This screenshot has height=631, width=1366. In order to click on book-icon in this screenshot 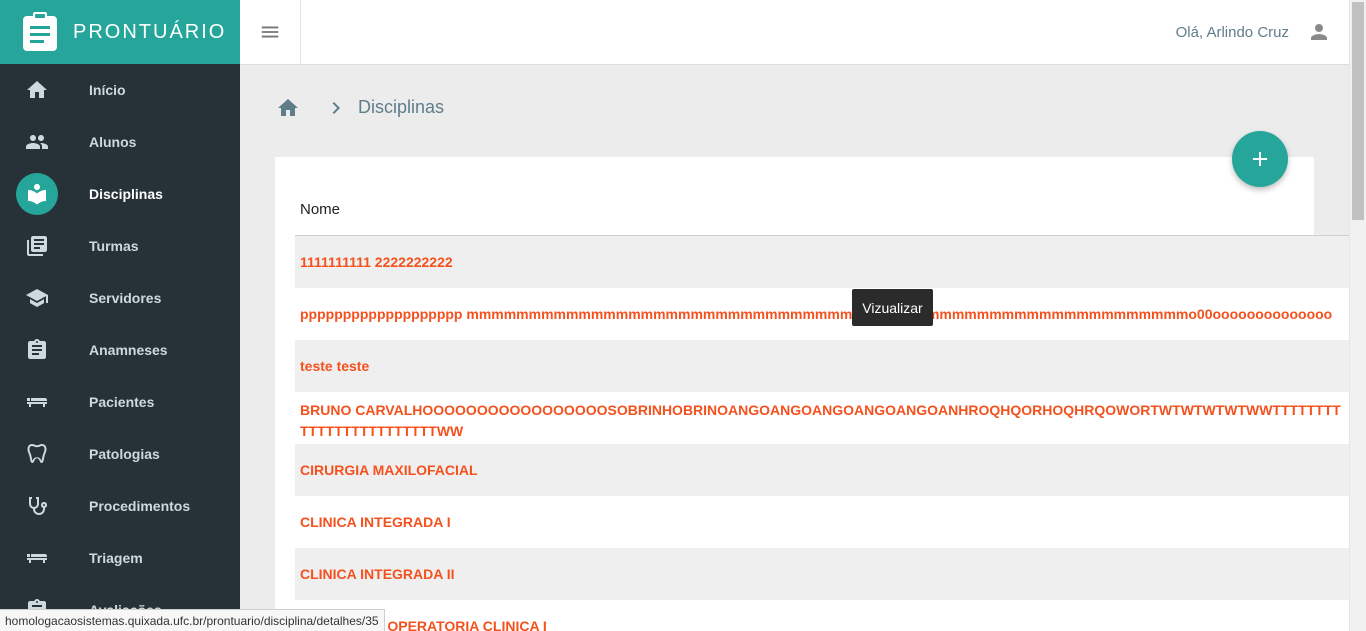, I will do `click(37, 194)`.